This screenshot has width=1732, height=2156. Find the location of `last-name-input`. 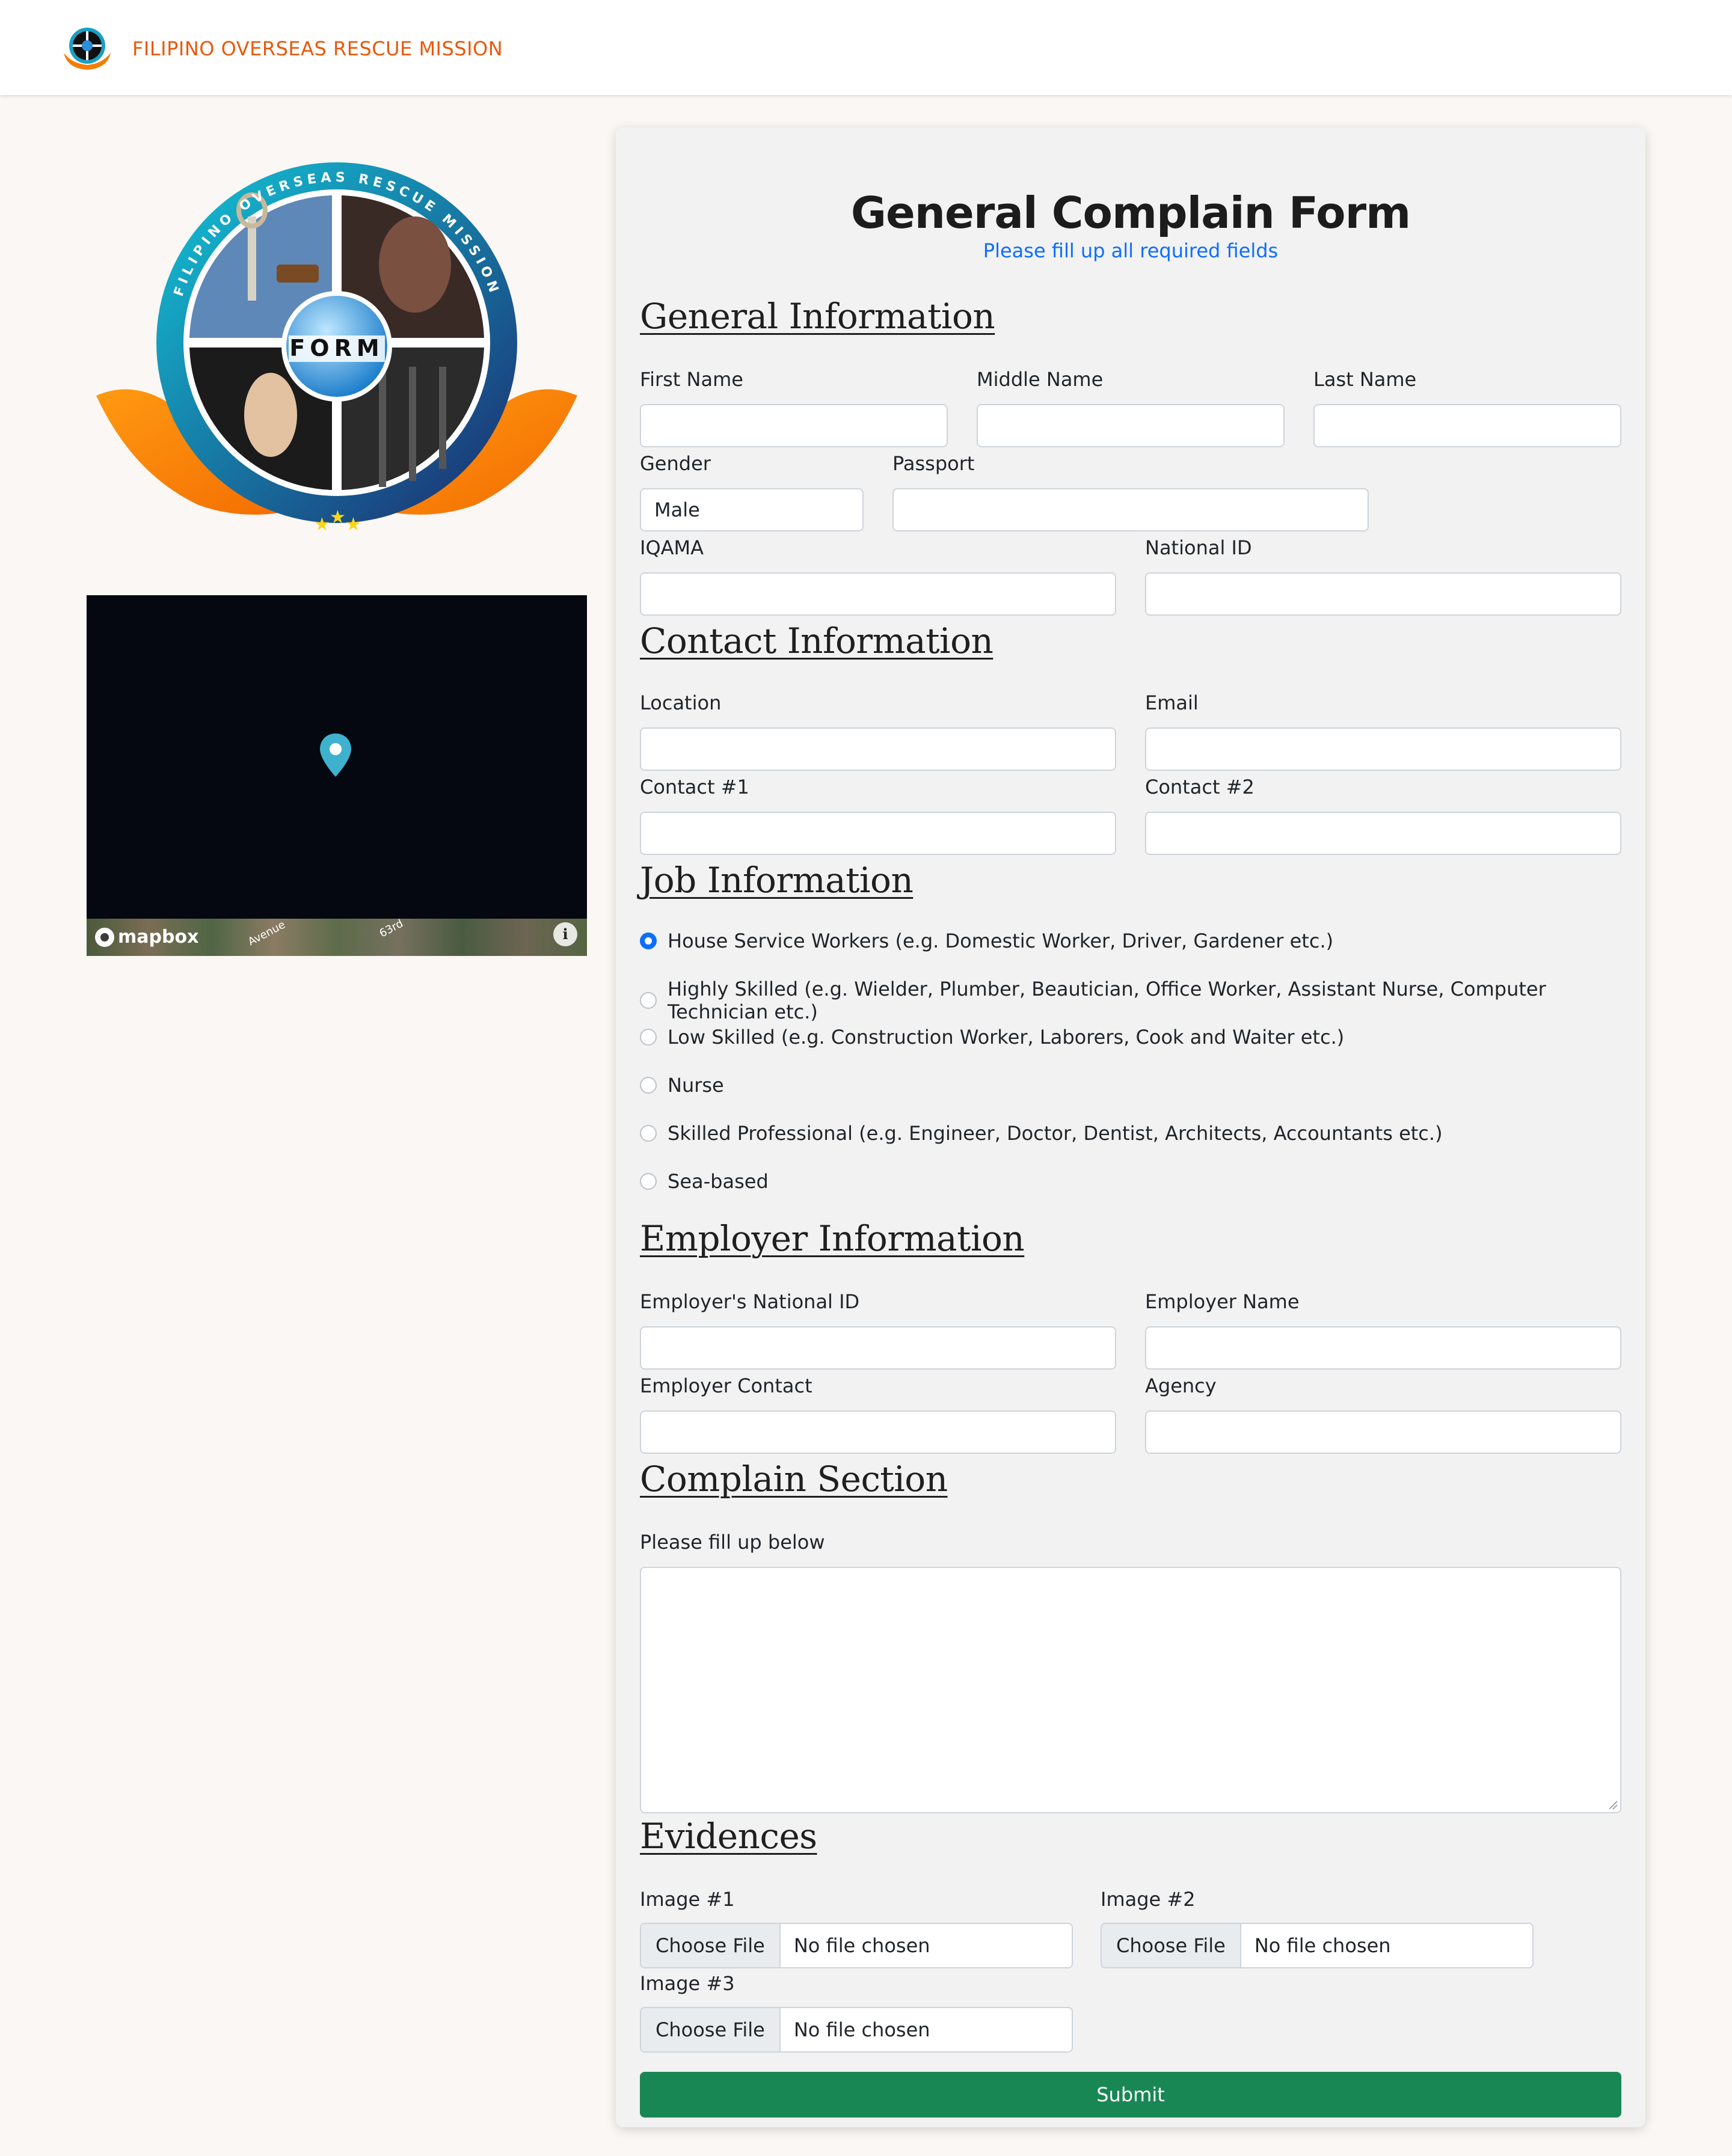

last-name-input is located at coordinates (1467, 425).